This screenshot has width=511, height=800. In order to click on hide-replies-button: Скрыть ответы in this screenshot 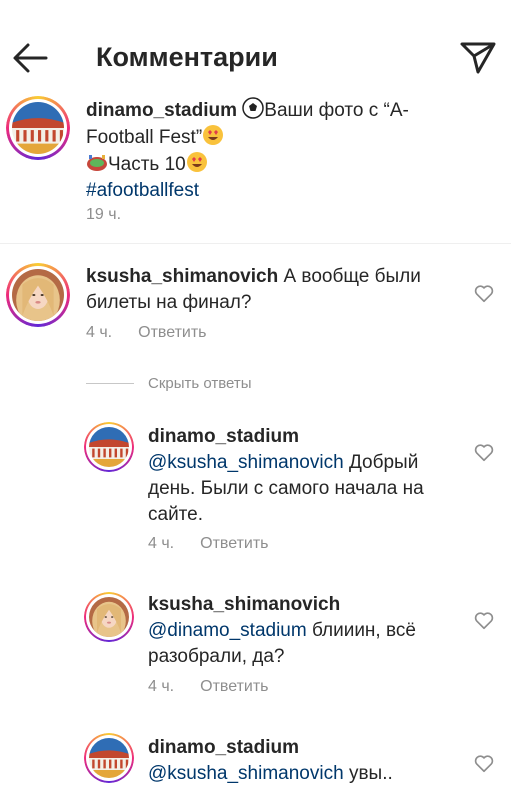, I will do `click(200, 384)`.